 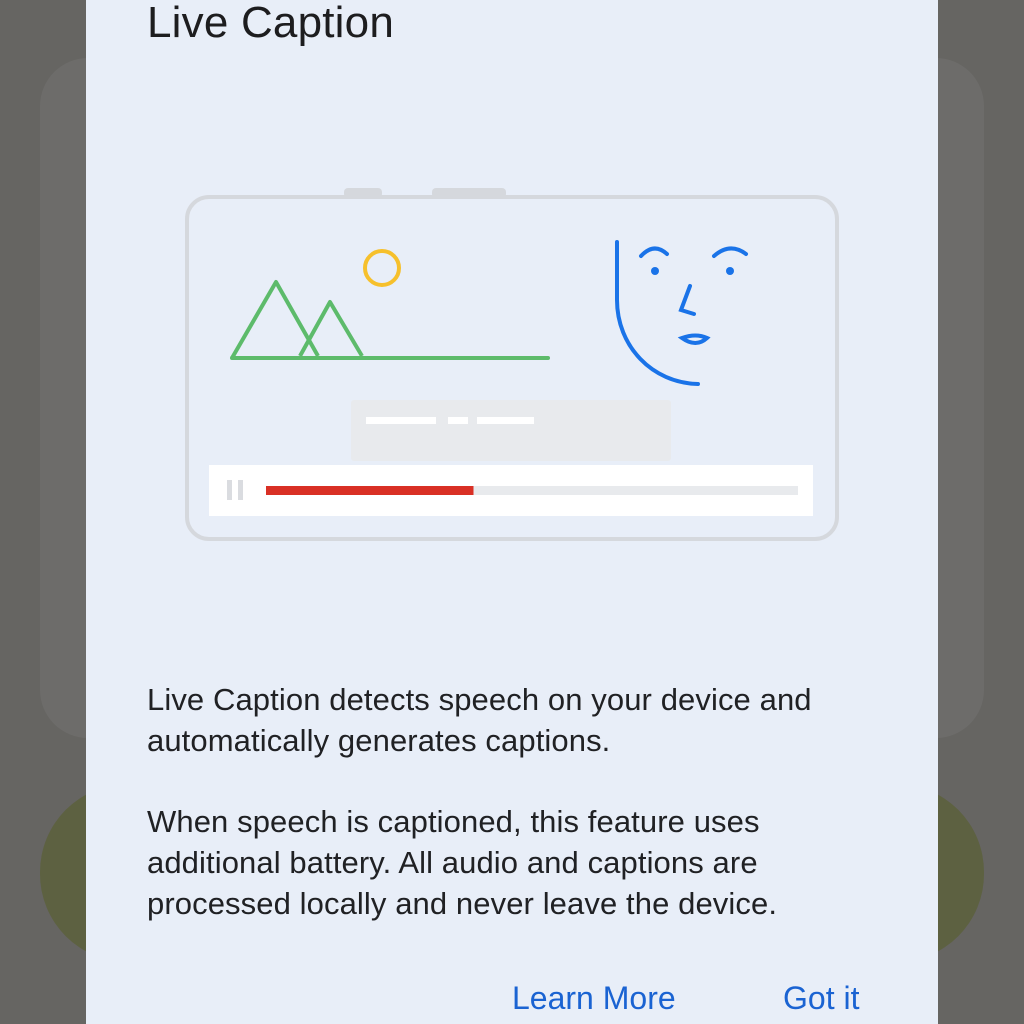 What do you see at coordinates (390, 304) in the screenshot?
I see `landscape-image-icon` at bounding box center [390, 304].